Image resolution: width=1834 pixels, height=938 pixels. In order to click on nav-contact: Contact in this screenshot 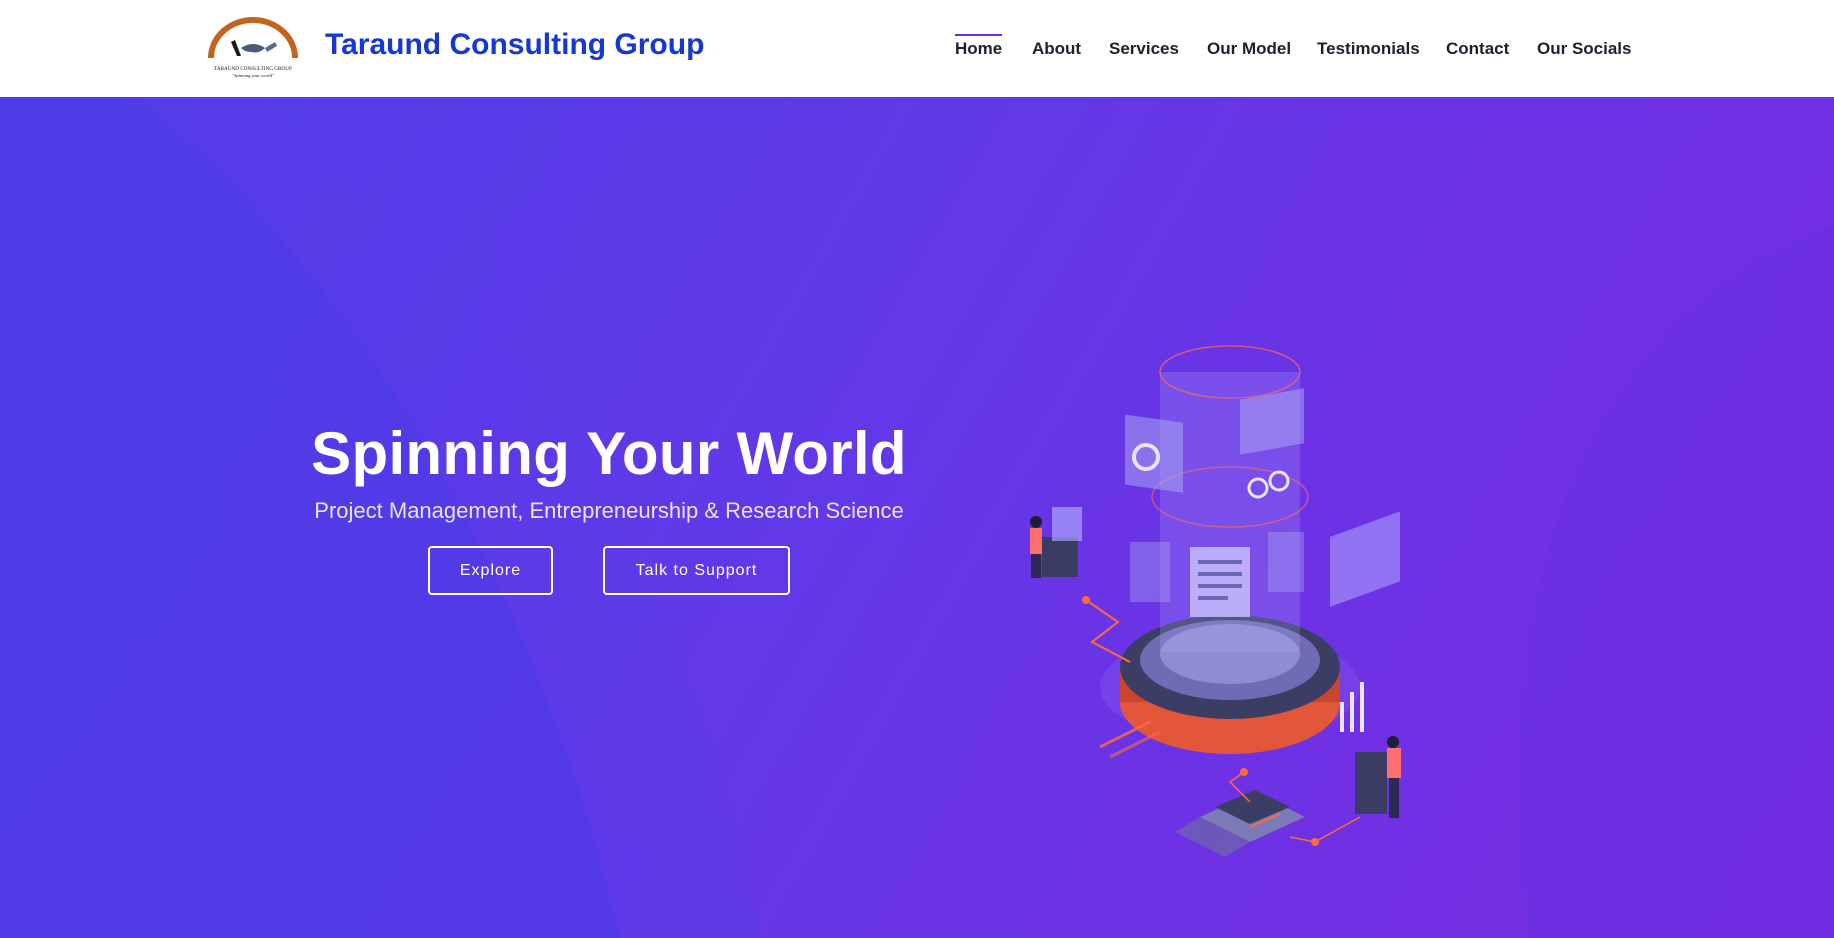, I will do `click(1477, 47)`.